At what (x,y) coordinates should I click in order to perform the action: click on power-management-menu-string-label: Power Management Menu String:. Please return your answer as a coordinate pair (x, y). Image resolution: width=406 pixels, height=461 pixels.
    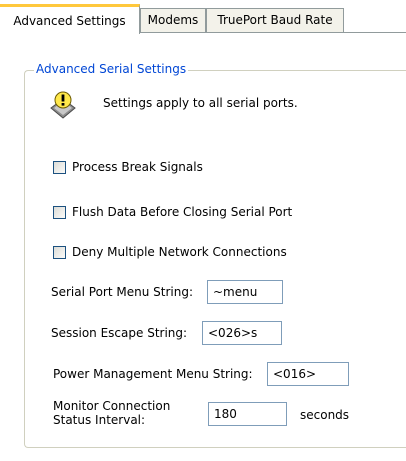
    Looking at the image, I should click on (153, 374).